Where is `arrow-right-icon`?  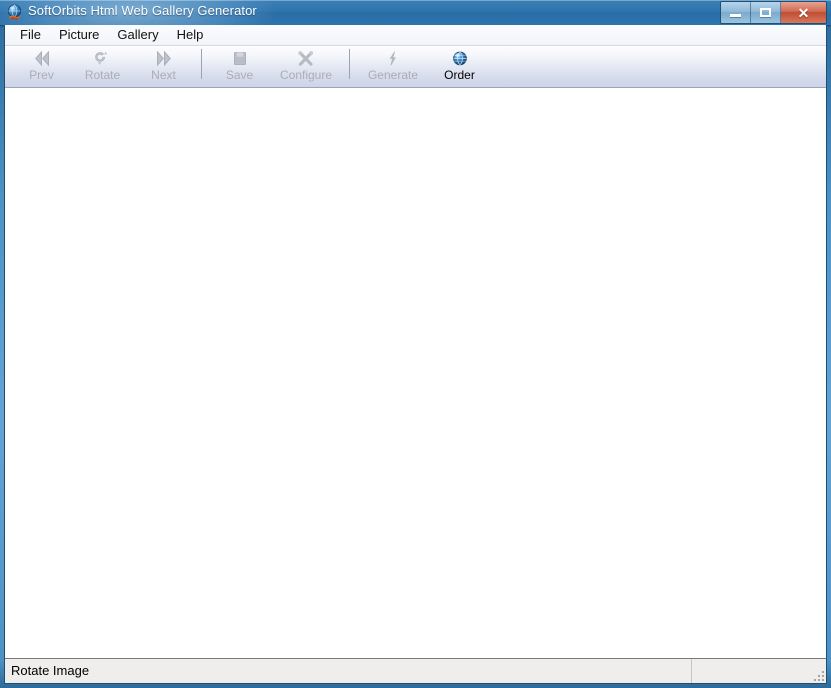 arrow-right-icon is located at coordinates (164, 58).